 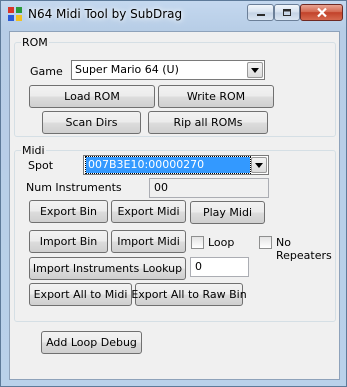 I want to click on play-midi-button: Play Midi, so click(x=227, y=212).